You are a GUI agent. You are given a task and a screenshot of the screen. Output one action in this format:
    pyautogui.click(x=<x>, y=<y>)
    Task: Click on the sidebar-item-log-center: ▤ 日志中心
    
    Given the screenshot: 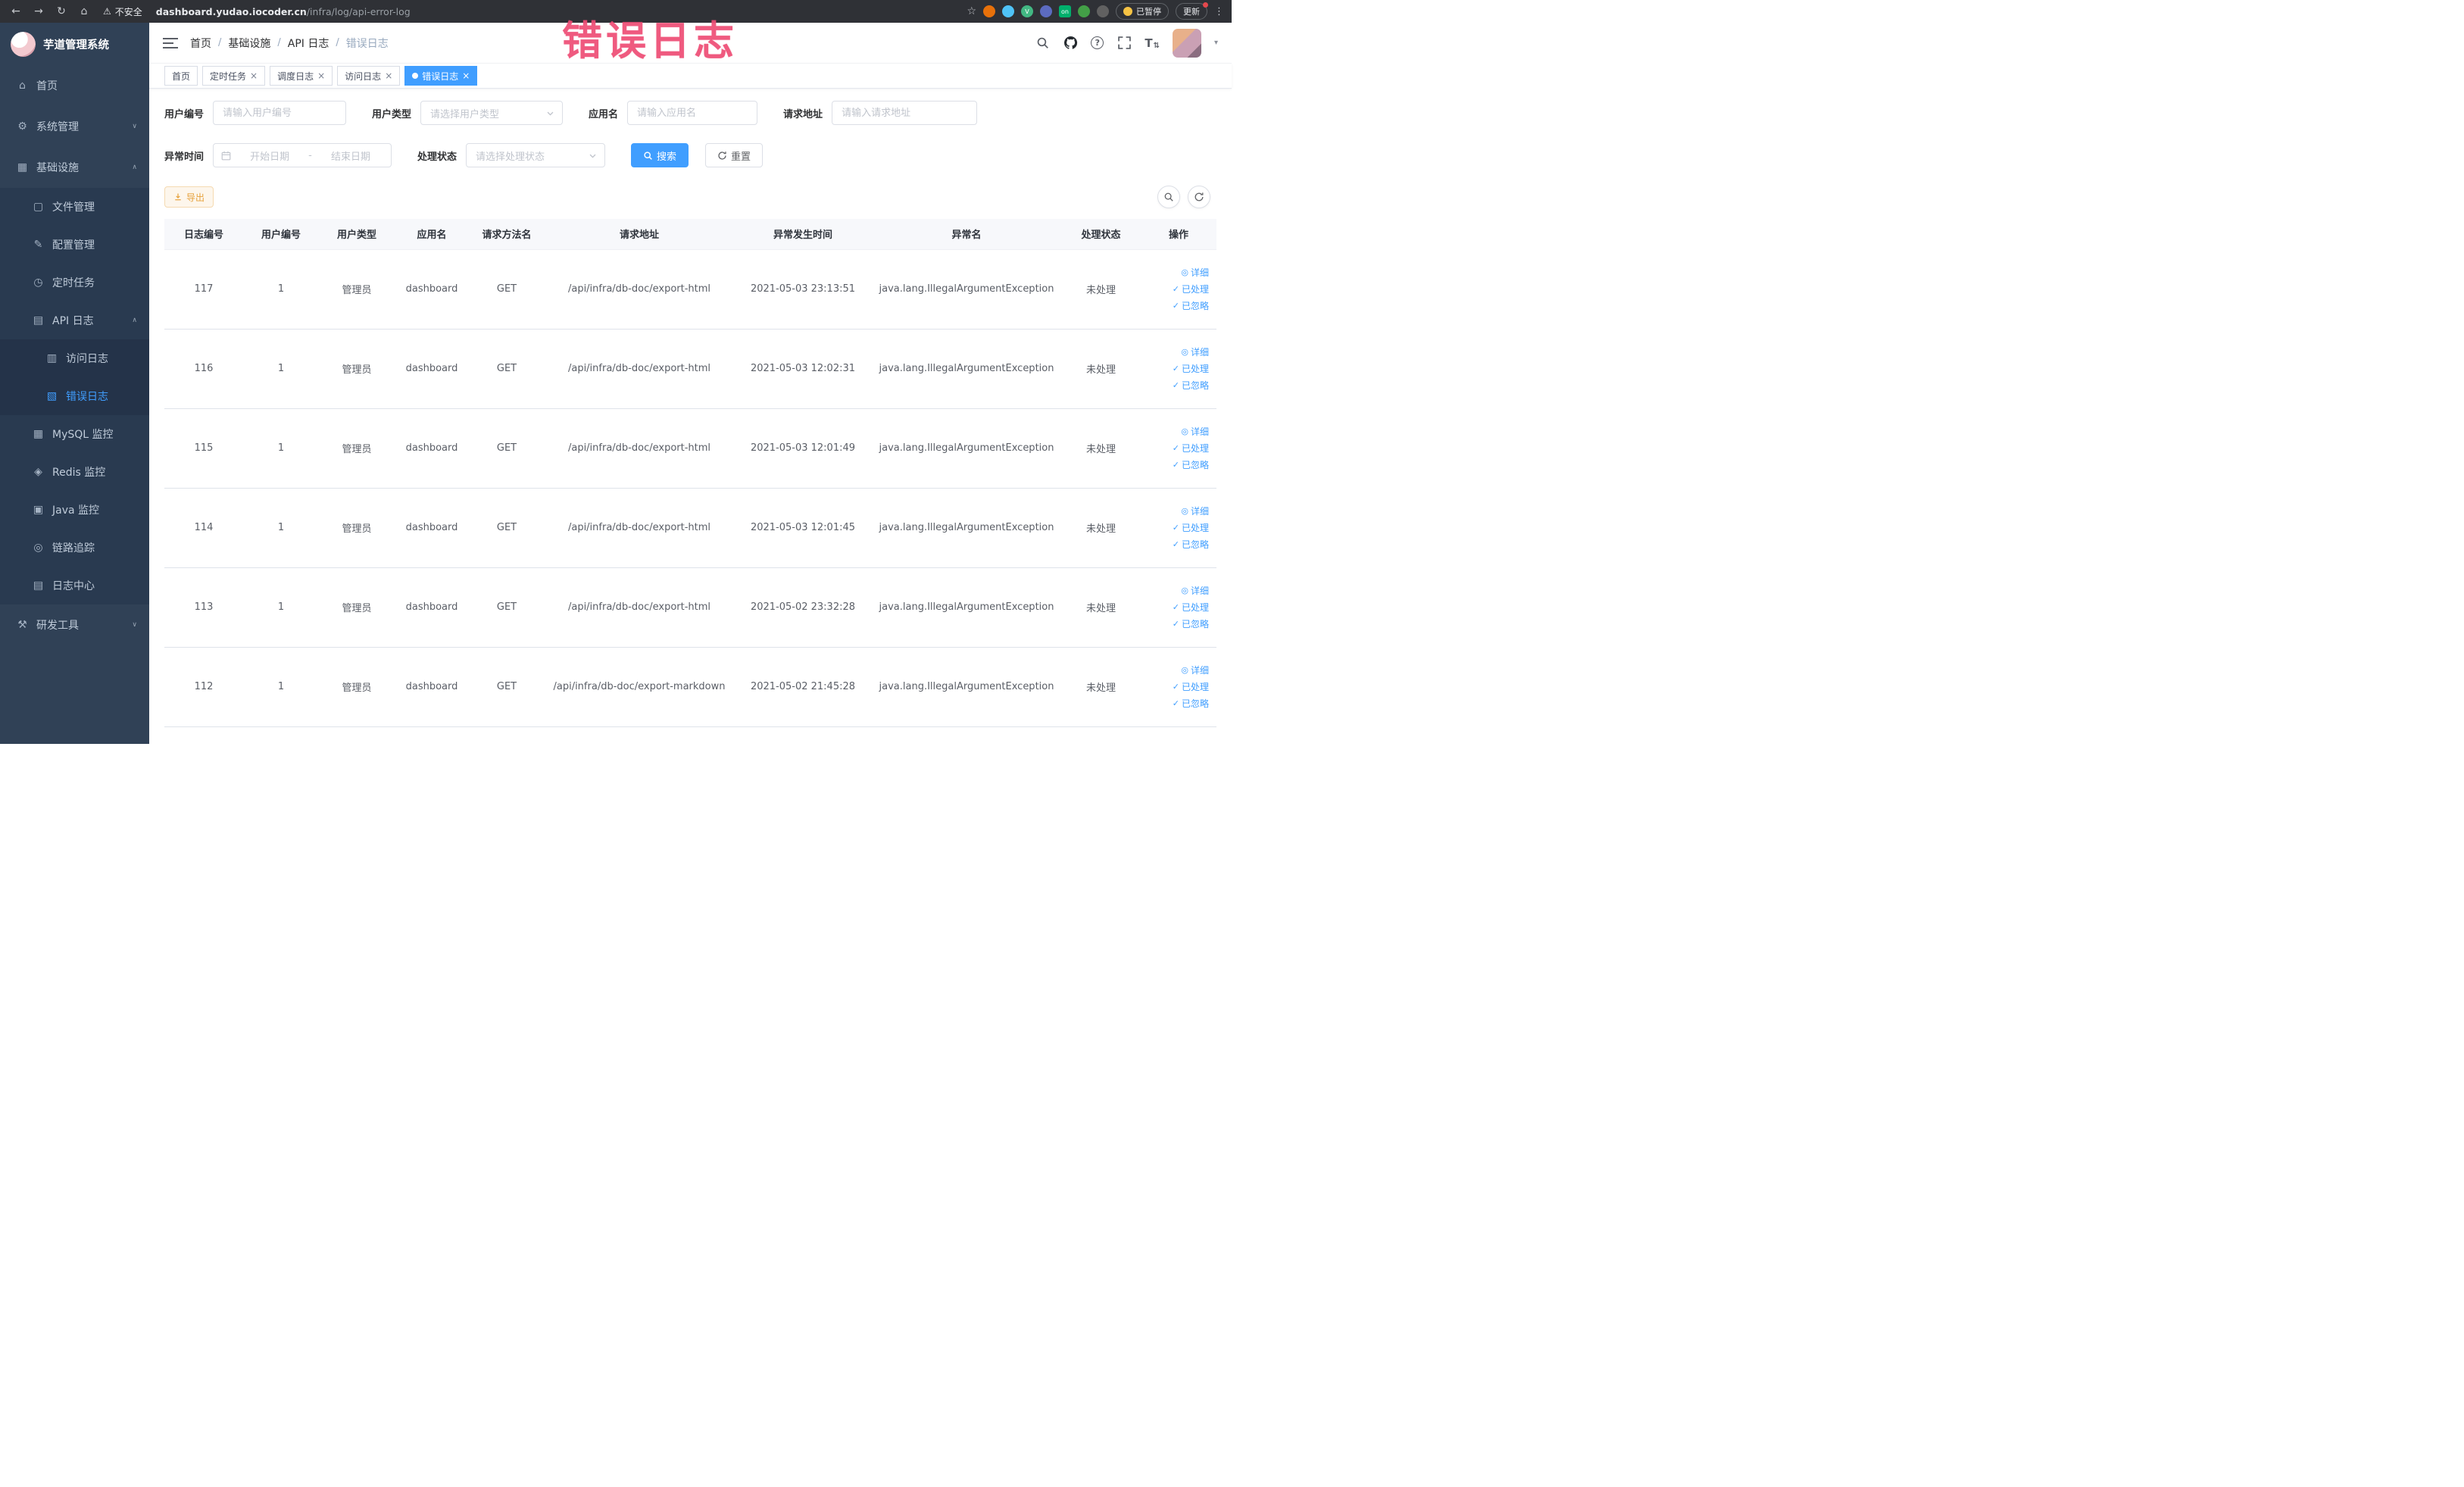 What is the action you would take?
    pyautogui.click(x=74, y=585)
    